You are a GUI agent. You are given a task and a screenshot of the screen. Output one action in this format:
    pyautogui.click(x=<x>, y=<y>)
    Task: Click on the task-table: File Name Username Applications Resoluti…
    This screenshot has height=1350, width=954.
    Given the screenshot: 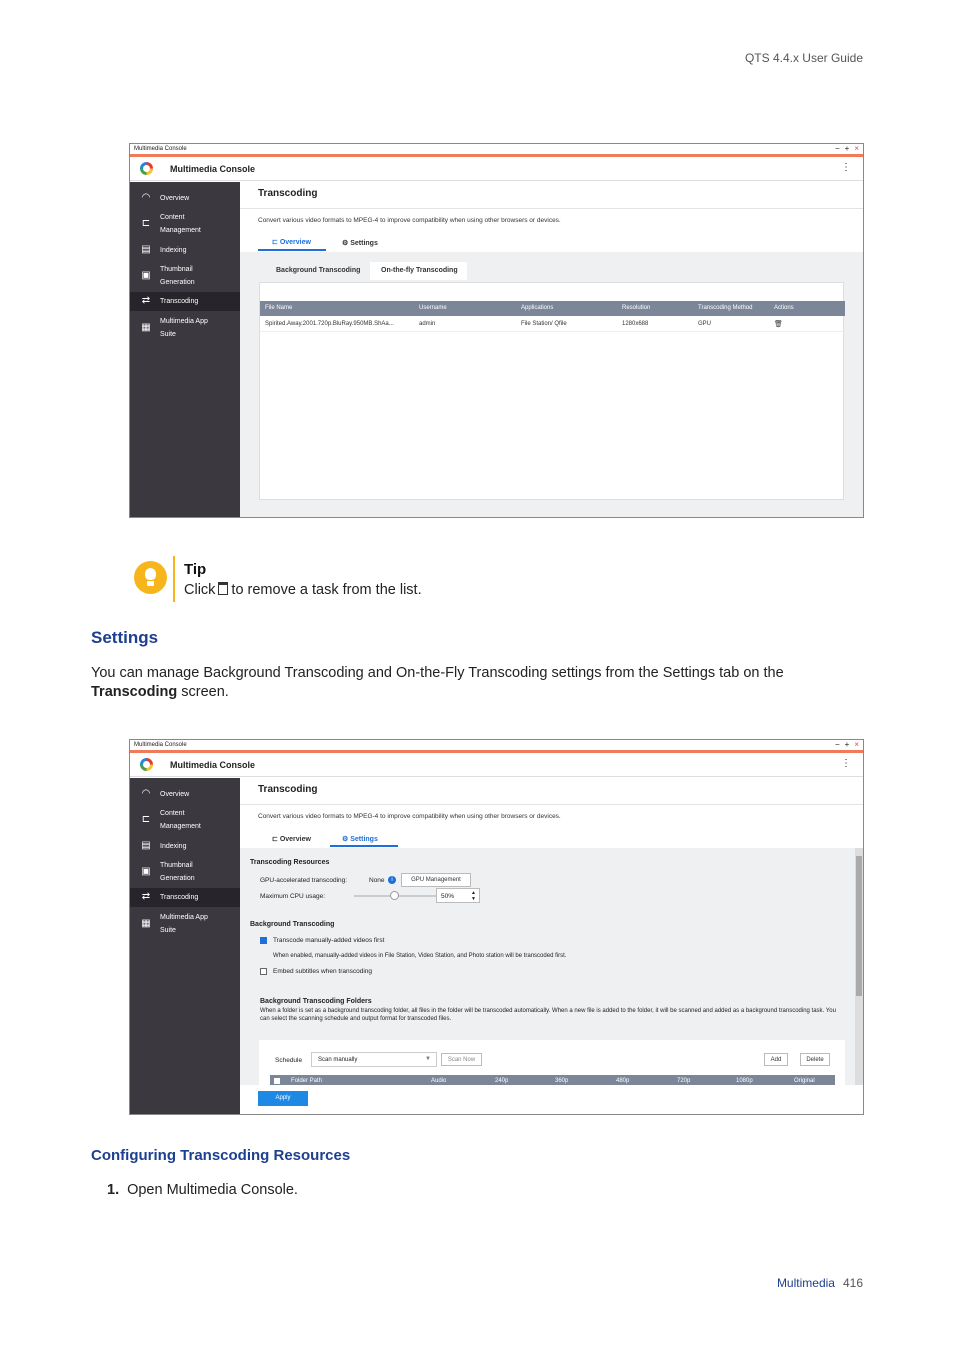 What is the action you would take?
    pyautogui.click(x=552, y=391)
    